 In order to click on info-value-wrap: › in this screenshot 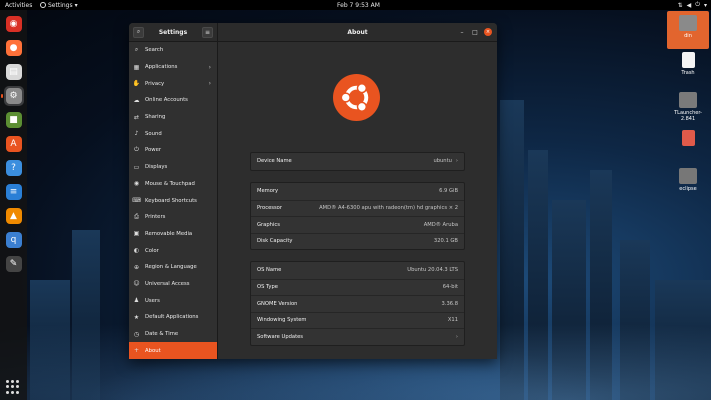, I will do `click(455, 337)`.